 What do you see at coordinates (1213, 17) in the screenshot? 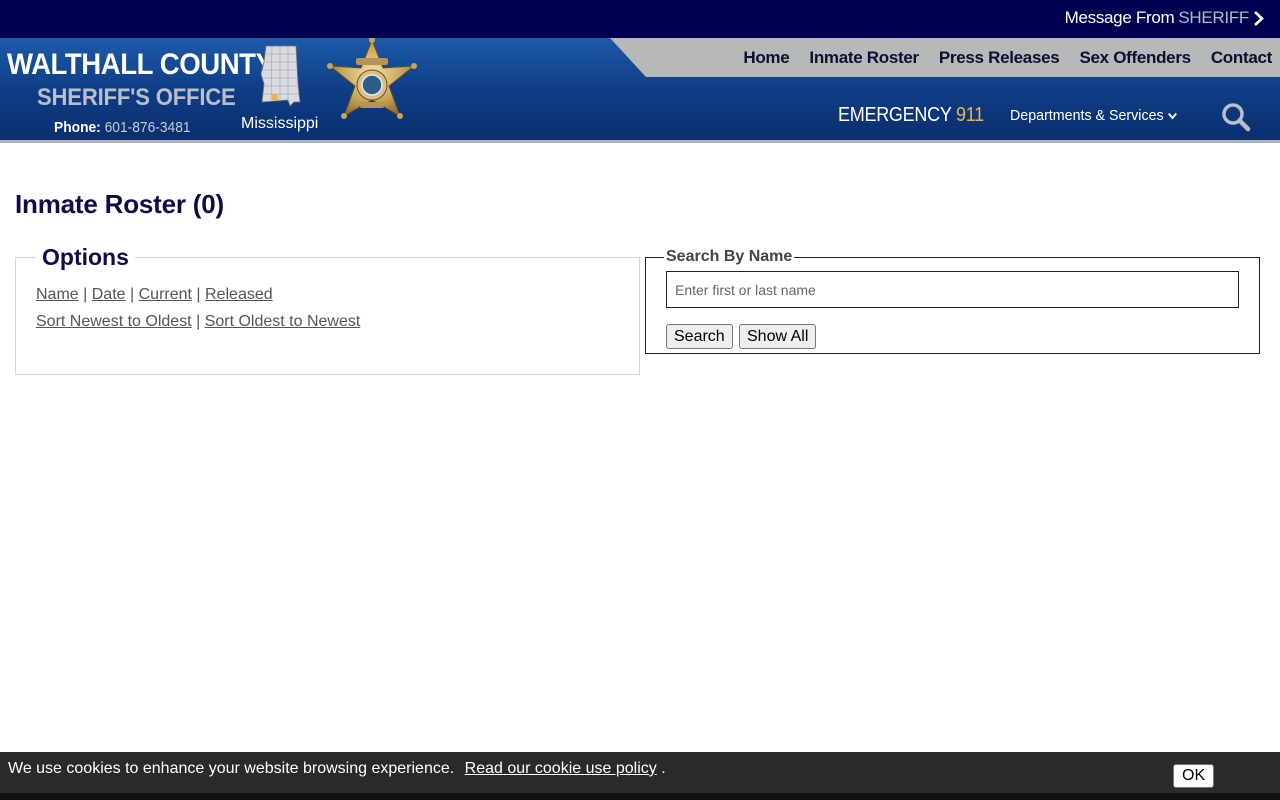
I see `message-highlight: SHERIFF` at bounding box center [1213, 17].